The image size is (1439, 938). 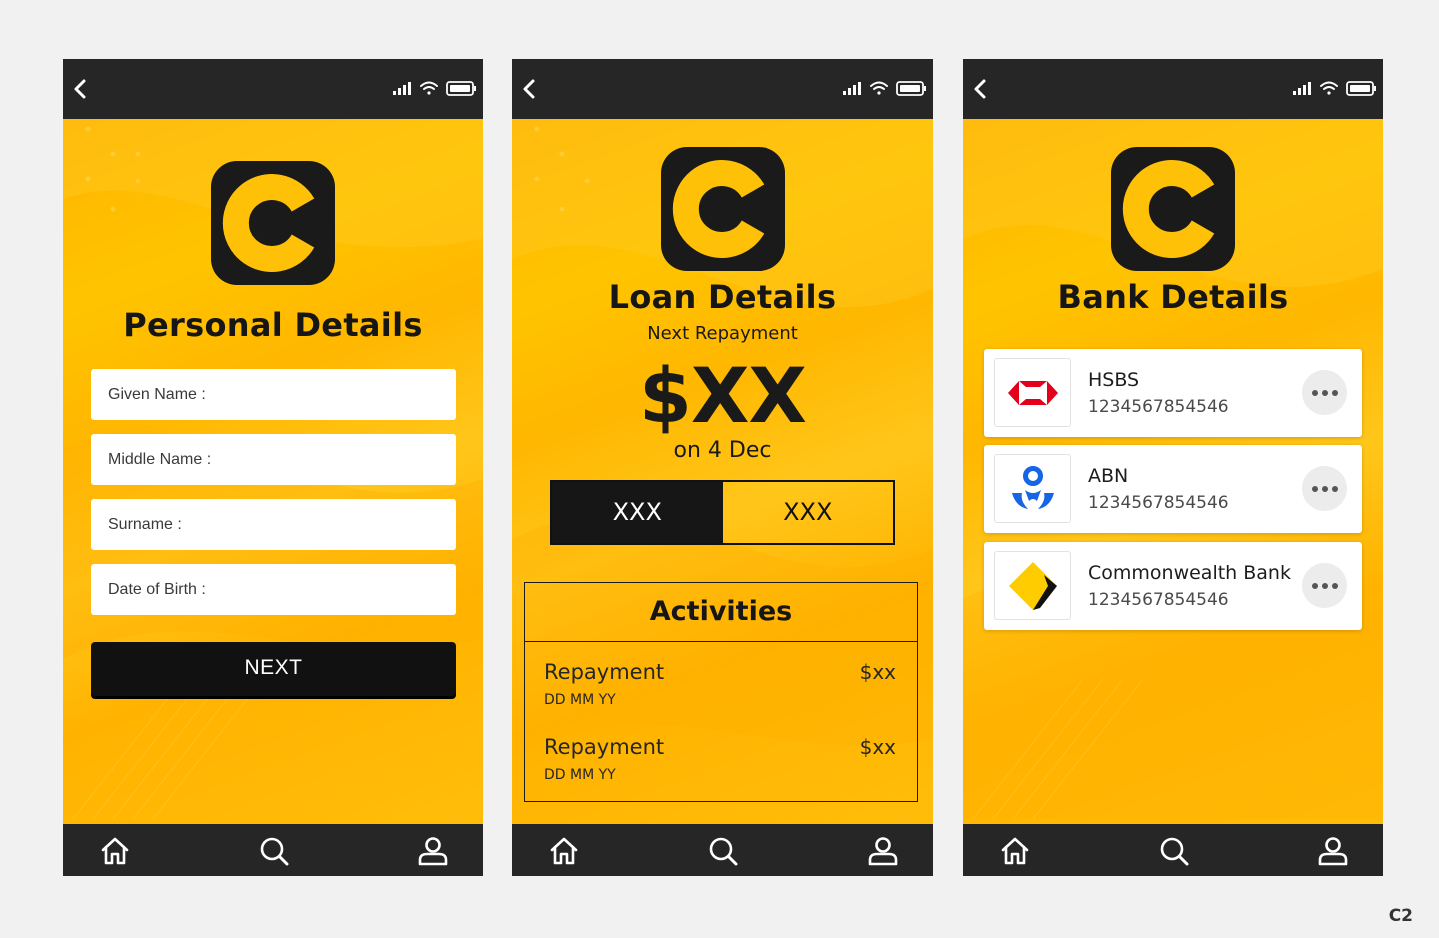 I want to click on corner-label: C2, so click(x=1400, y=916).